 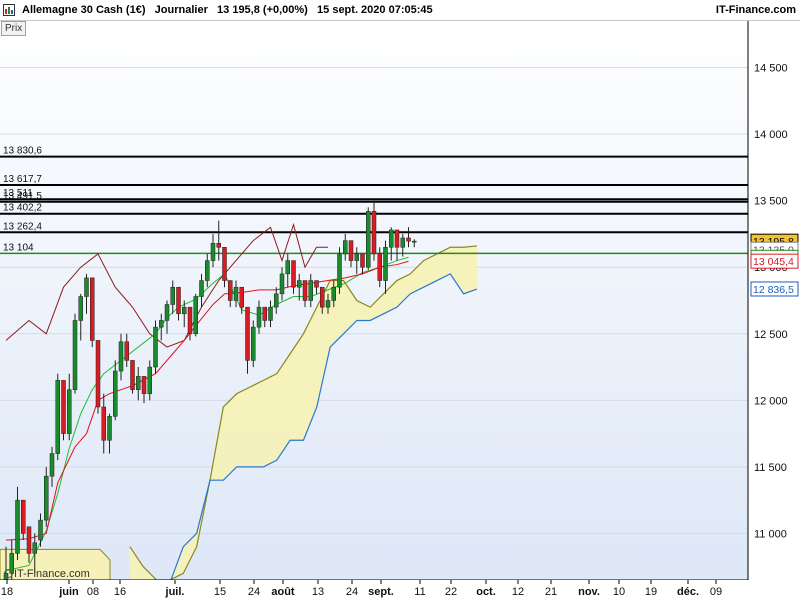 I want to click on x-tick-label: août, so click(x=283, y=592).